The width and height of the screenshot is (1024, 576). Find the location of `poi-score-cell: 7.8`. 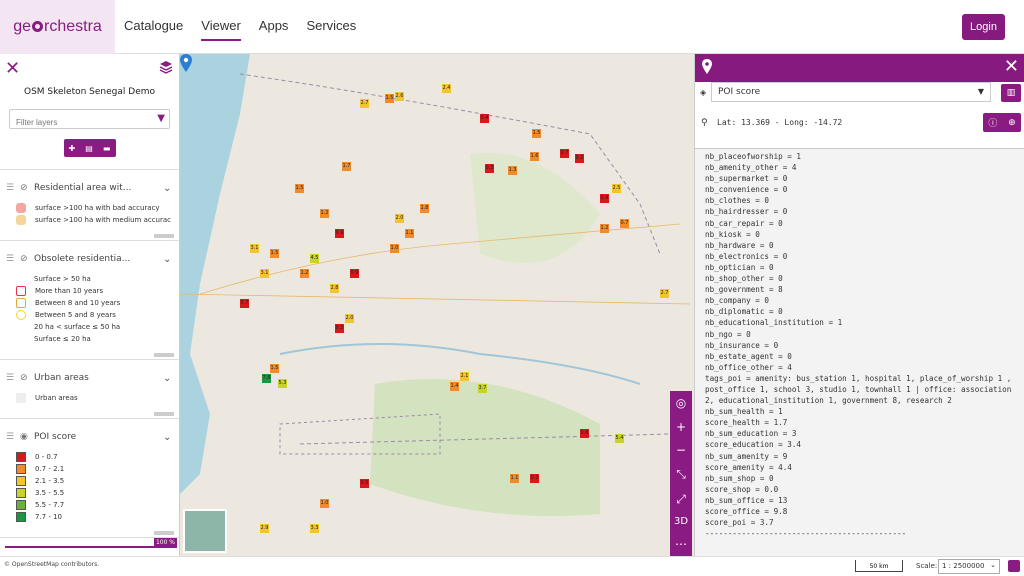

poi-score-cell: 7.8 is located at coordinates (266, 378).